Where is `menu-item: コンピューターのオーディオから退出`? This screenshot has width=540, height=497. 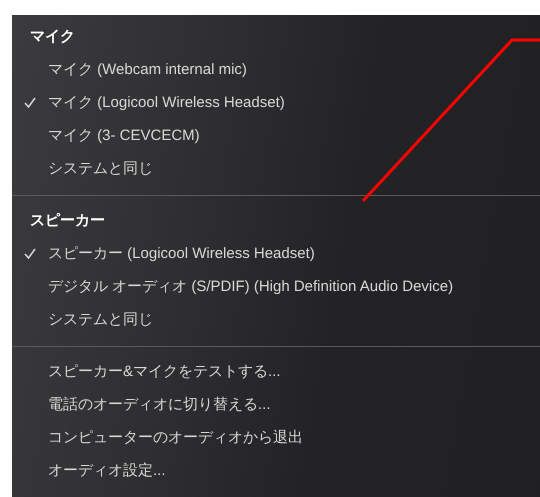 menu-item: コンピューターのオーディオから退出 is located at coordinates (175, 437).